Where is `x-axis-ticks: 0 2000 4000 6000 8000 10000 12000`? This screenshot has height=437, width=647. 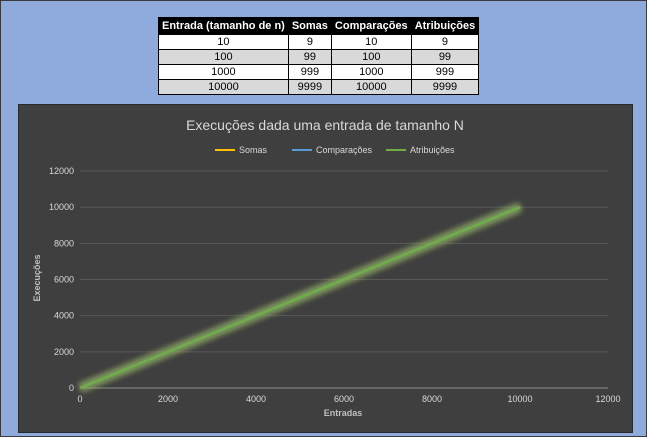 x-axis-ticks: 0 2000 4000 6000 8000 10000 12000 is located at coordinates (348, 399).